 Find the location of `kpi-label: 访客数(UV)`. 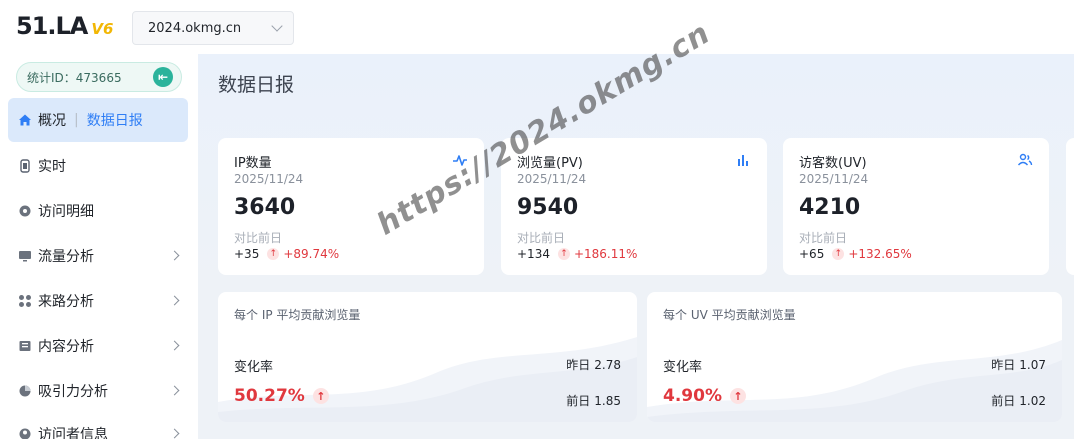

kpi-label: 访客数(UV) is located at coordinates (833, 163).